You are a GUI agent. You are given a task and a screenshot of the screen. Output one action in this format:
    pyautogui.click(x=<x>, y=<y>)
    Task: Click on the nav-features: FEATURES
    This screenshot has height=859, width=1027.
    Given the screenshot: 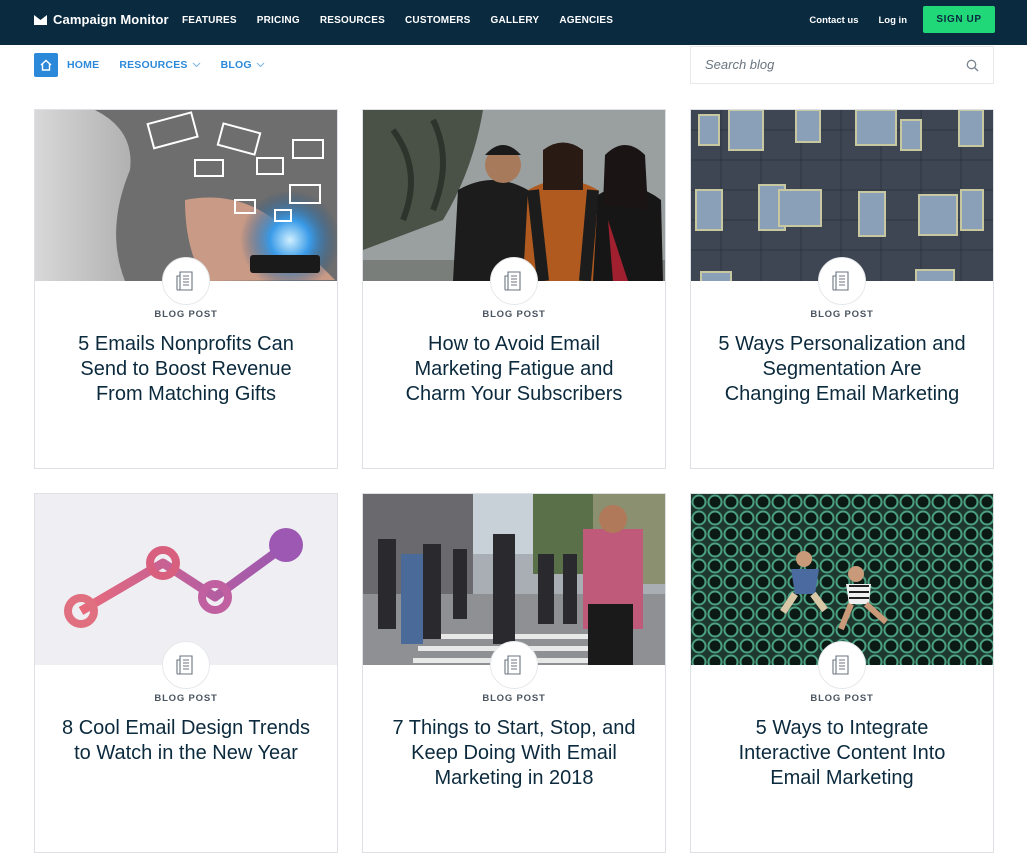 What is the action you would take?
    pyautogui.click(x=209, y=20)
    